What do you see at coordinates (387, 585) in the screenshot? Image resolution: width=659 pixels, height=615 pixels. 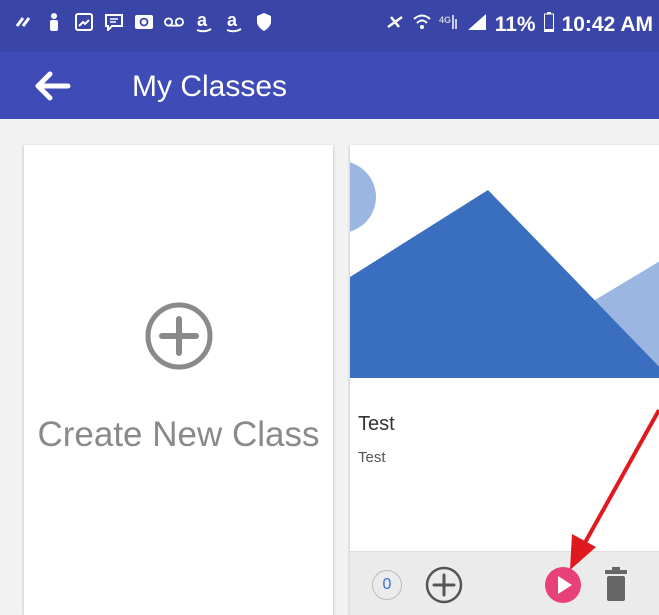 I see `student-count-badge: 0` at bounding box center [387, 585].